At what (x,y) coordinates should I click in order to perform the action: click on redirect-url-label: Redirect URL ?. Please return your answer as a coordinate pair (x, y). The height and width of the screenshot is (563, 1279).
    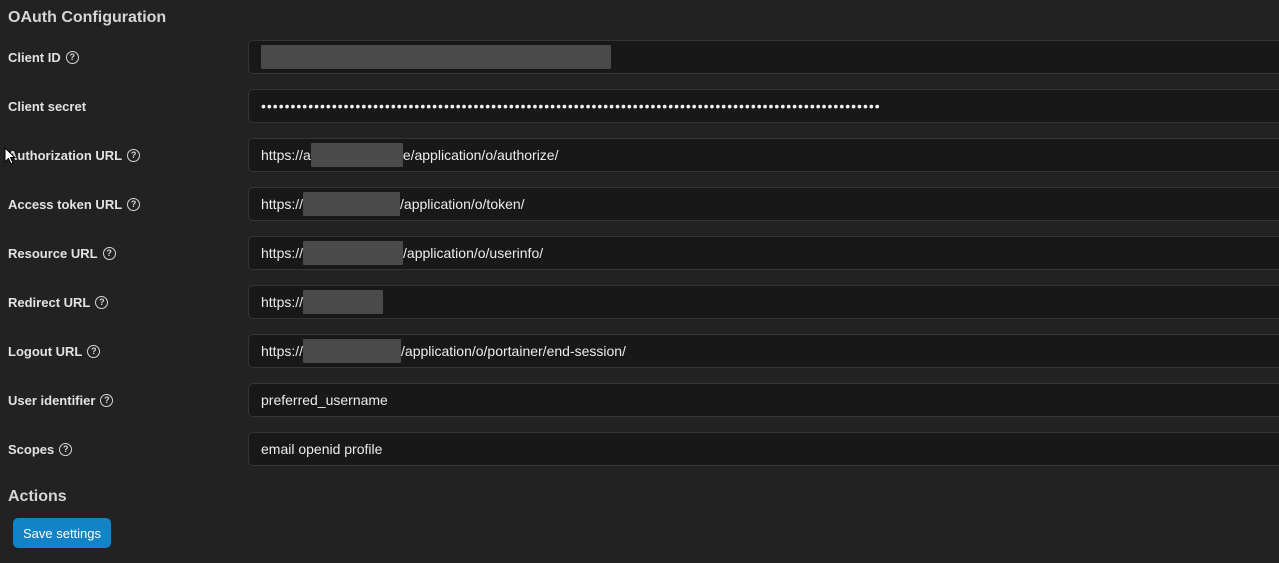
    Looking at the image, I should click on (58, 302).